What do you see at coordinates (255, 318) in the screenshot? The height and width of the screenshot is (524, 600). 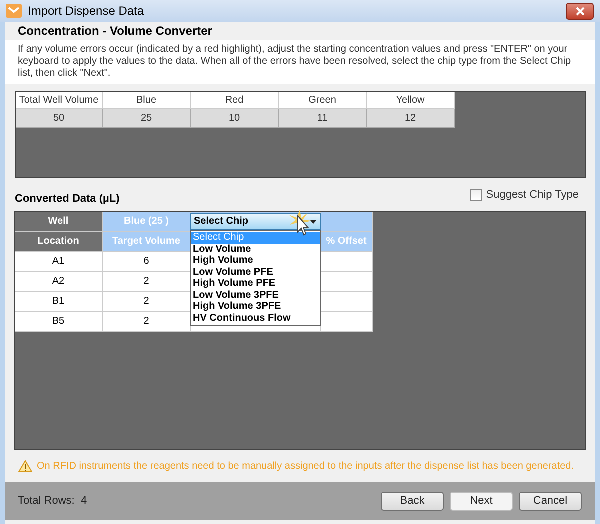 I see `dropdown-option: HV Continuous Flow` at bounding box center [255, 318].